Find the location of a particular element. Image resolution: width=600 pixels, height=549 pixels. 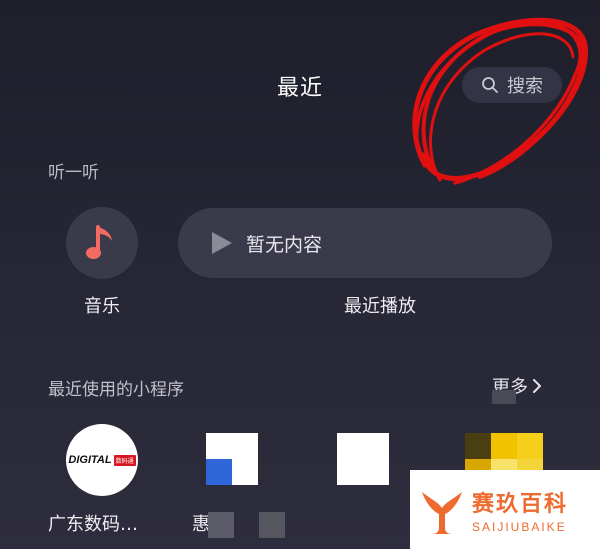

mini-program-digital: DIGITAL 数码通 is located at coordinates (102, 460).